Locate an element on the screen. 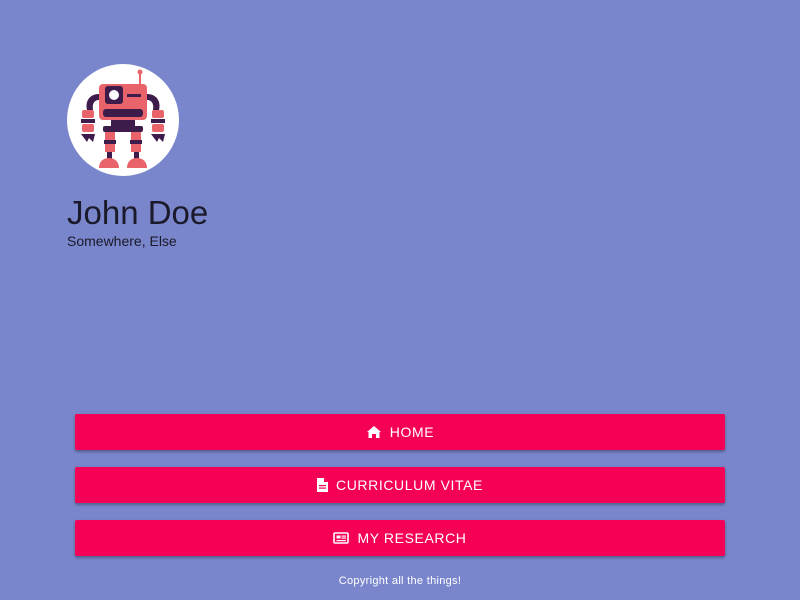 This screenshot has height=600, width=800. avatar is located at coordinates (123, 120).